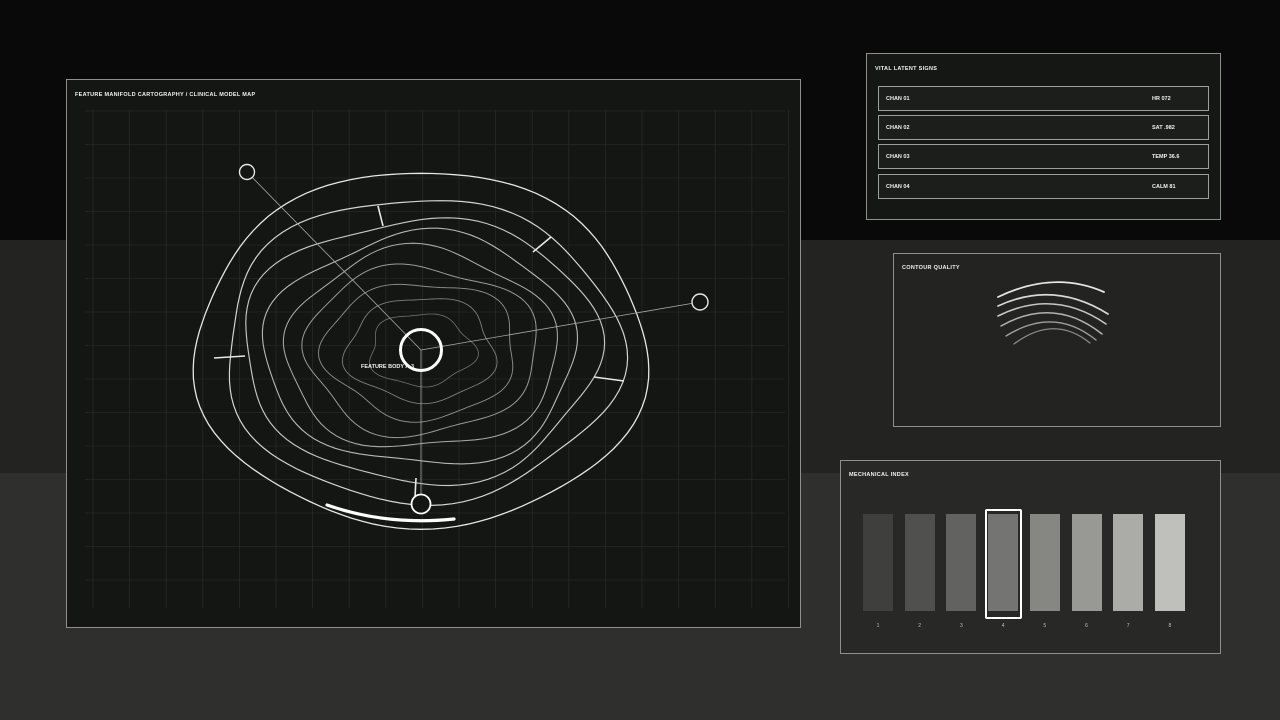 The height and width of the screenshot is (720, 1280). Describe the element at coordinates (1043, 98) in the screenshot. I see `vital-row: CHAN 01 HR 072` at that location.